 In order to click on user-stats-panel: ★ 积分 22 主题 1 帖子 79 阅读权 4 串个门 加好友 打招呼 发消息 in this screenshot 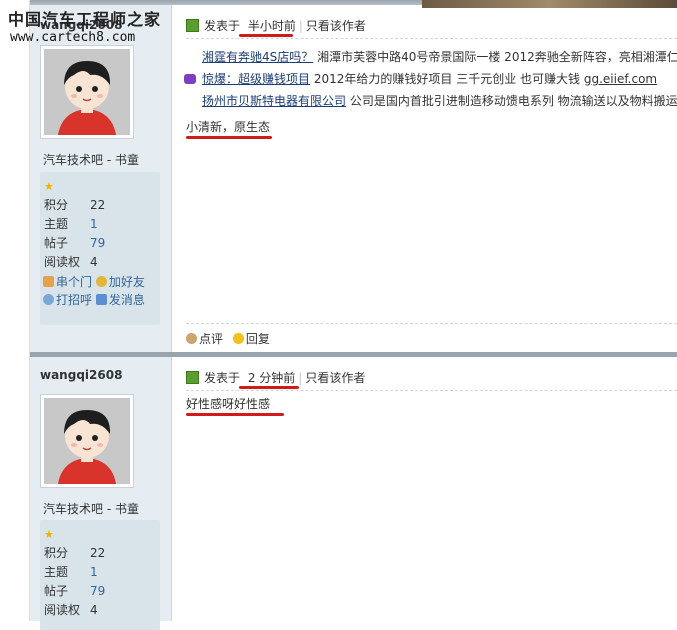, I will do `click(100, 248)`.